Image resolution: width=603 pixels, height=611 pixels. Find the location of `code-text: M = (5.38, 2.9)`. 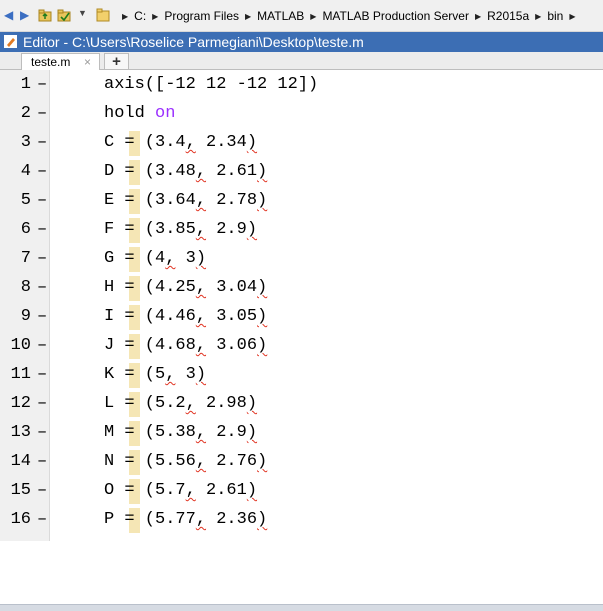

code-text: M = (5.38, 2.9) is located at coordinates (180, 432).